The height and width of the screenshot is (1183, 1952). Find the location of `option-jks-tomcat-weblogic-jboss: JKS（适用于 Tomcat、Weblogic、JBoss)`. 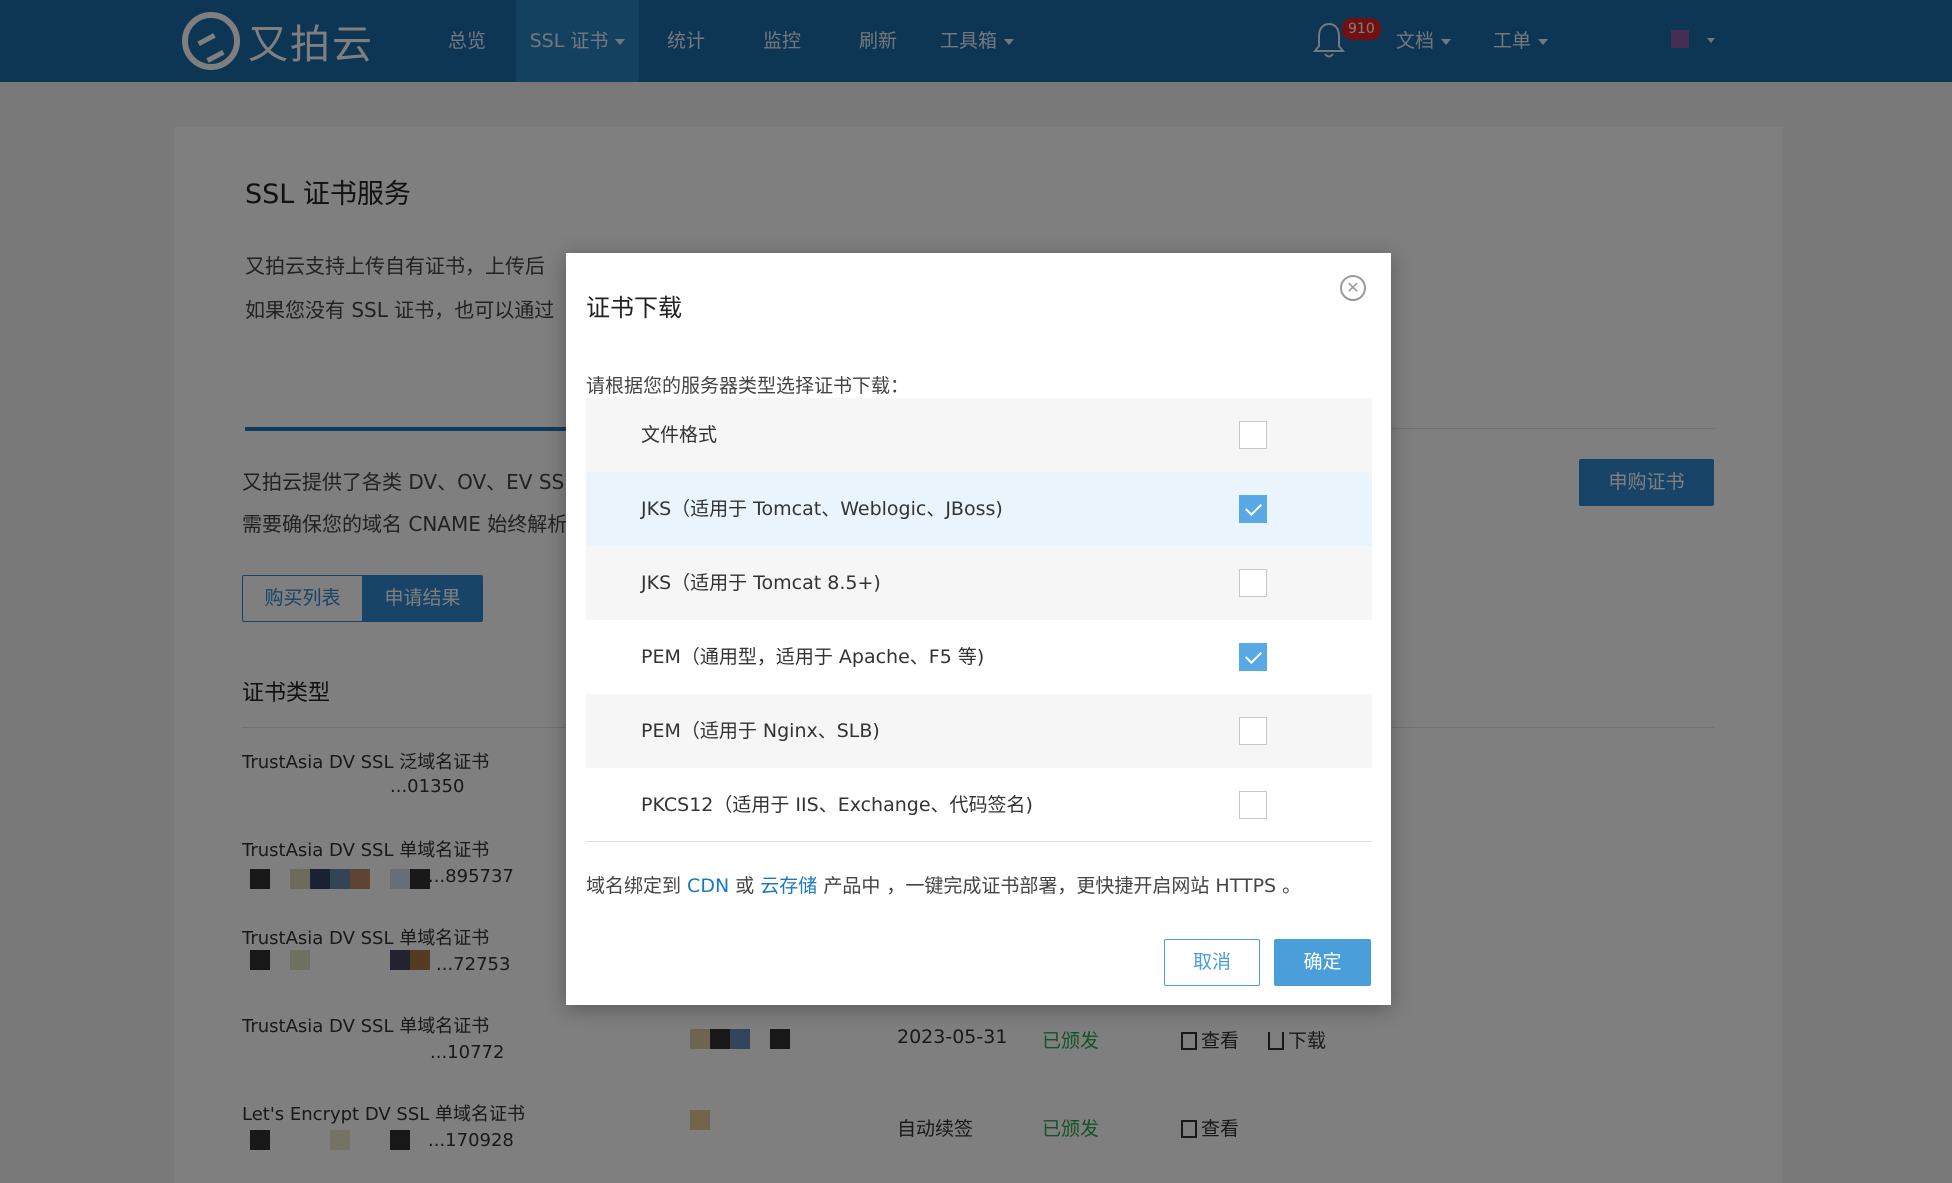

option-jks-tomcat-weblogic-jboss: JKS（适用于 Tomcat、Weblogic、JBoss) is located at coordinates (979, 509).